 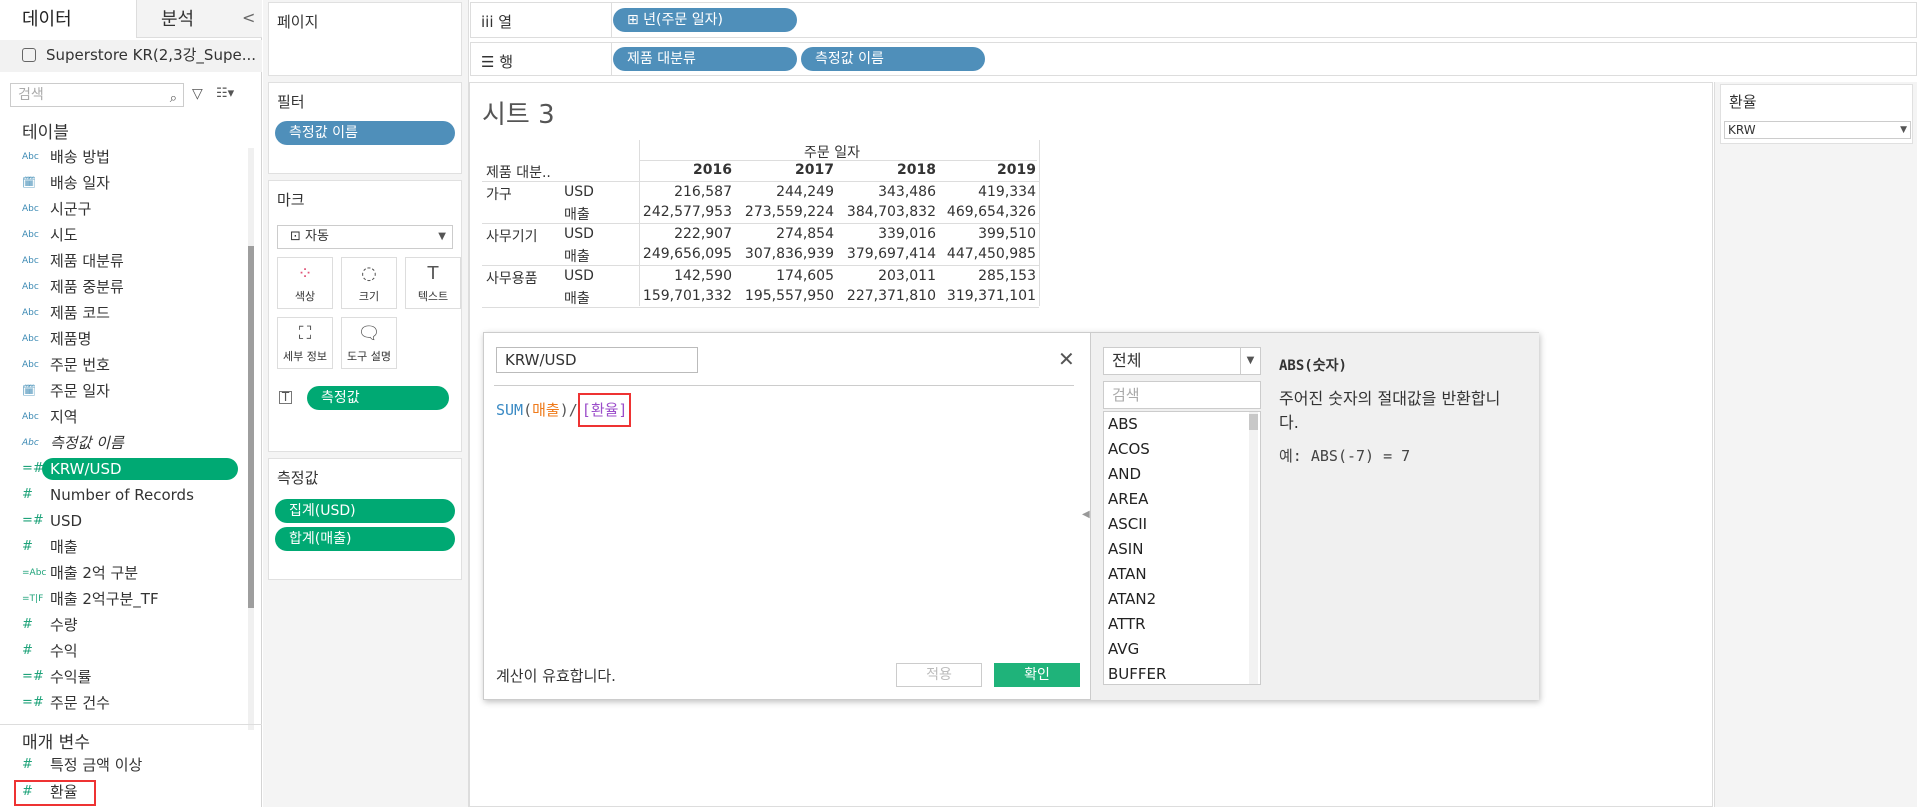 What do you see at coordinates (564, 410) in the screenshot?
I see `formula-editor: SUM(매출)/[환율]` at bounding box center [564, 410].